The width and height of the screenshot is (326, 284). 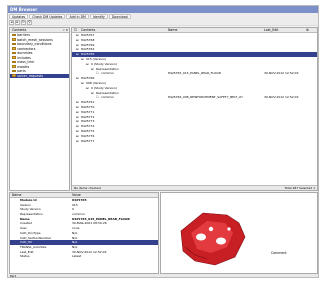 I want to click on expand-icon: ⊟, so click(x=77, y=141).